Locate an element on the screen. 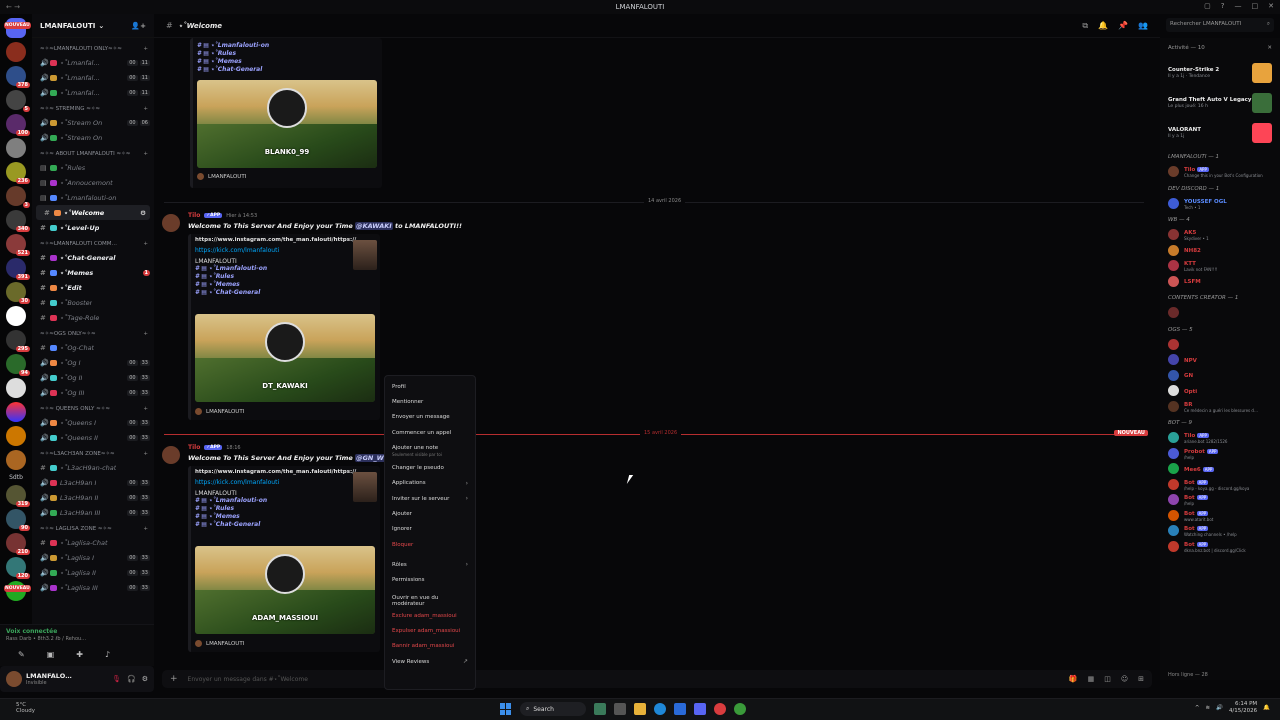 The image size is (1280, 720). gif-icon: ▦ is located at coordinates (1091, 679).